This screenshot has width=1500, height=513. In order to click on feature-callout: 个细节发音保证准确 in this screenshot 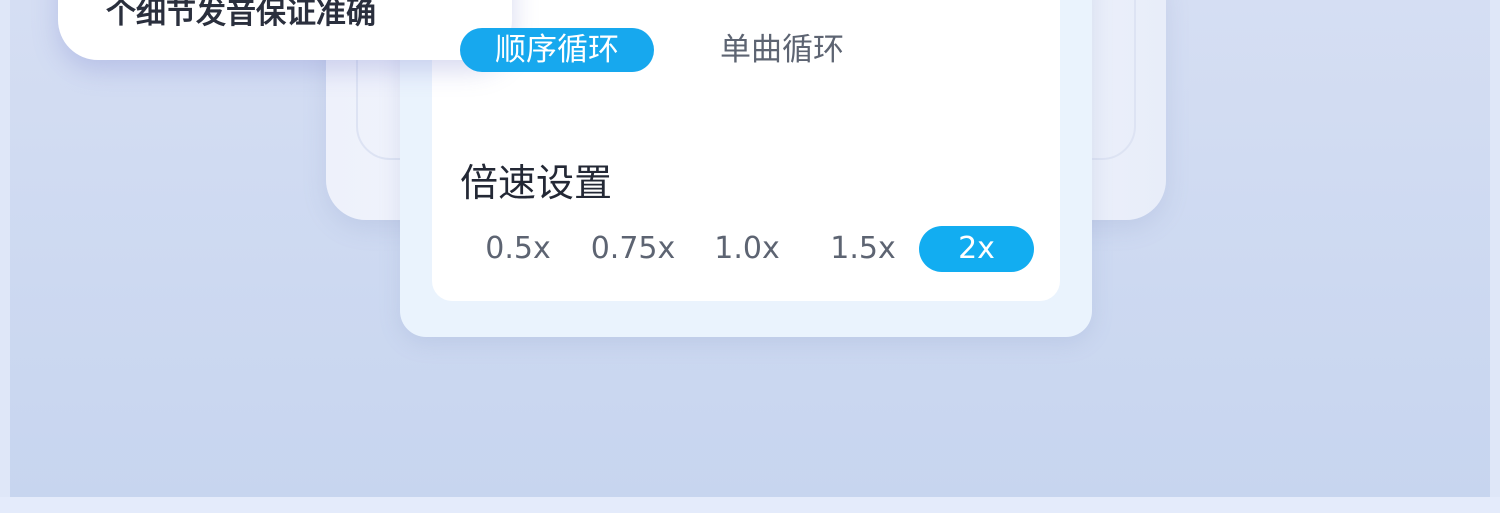, I will do `click(285, 30)`.